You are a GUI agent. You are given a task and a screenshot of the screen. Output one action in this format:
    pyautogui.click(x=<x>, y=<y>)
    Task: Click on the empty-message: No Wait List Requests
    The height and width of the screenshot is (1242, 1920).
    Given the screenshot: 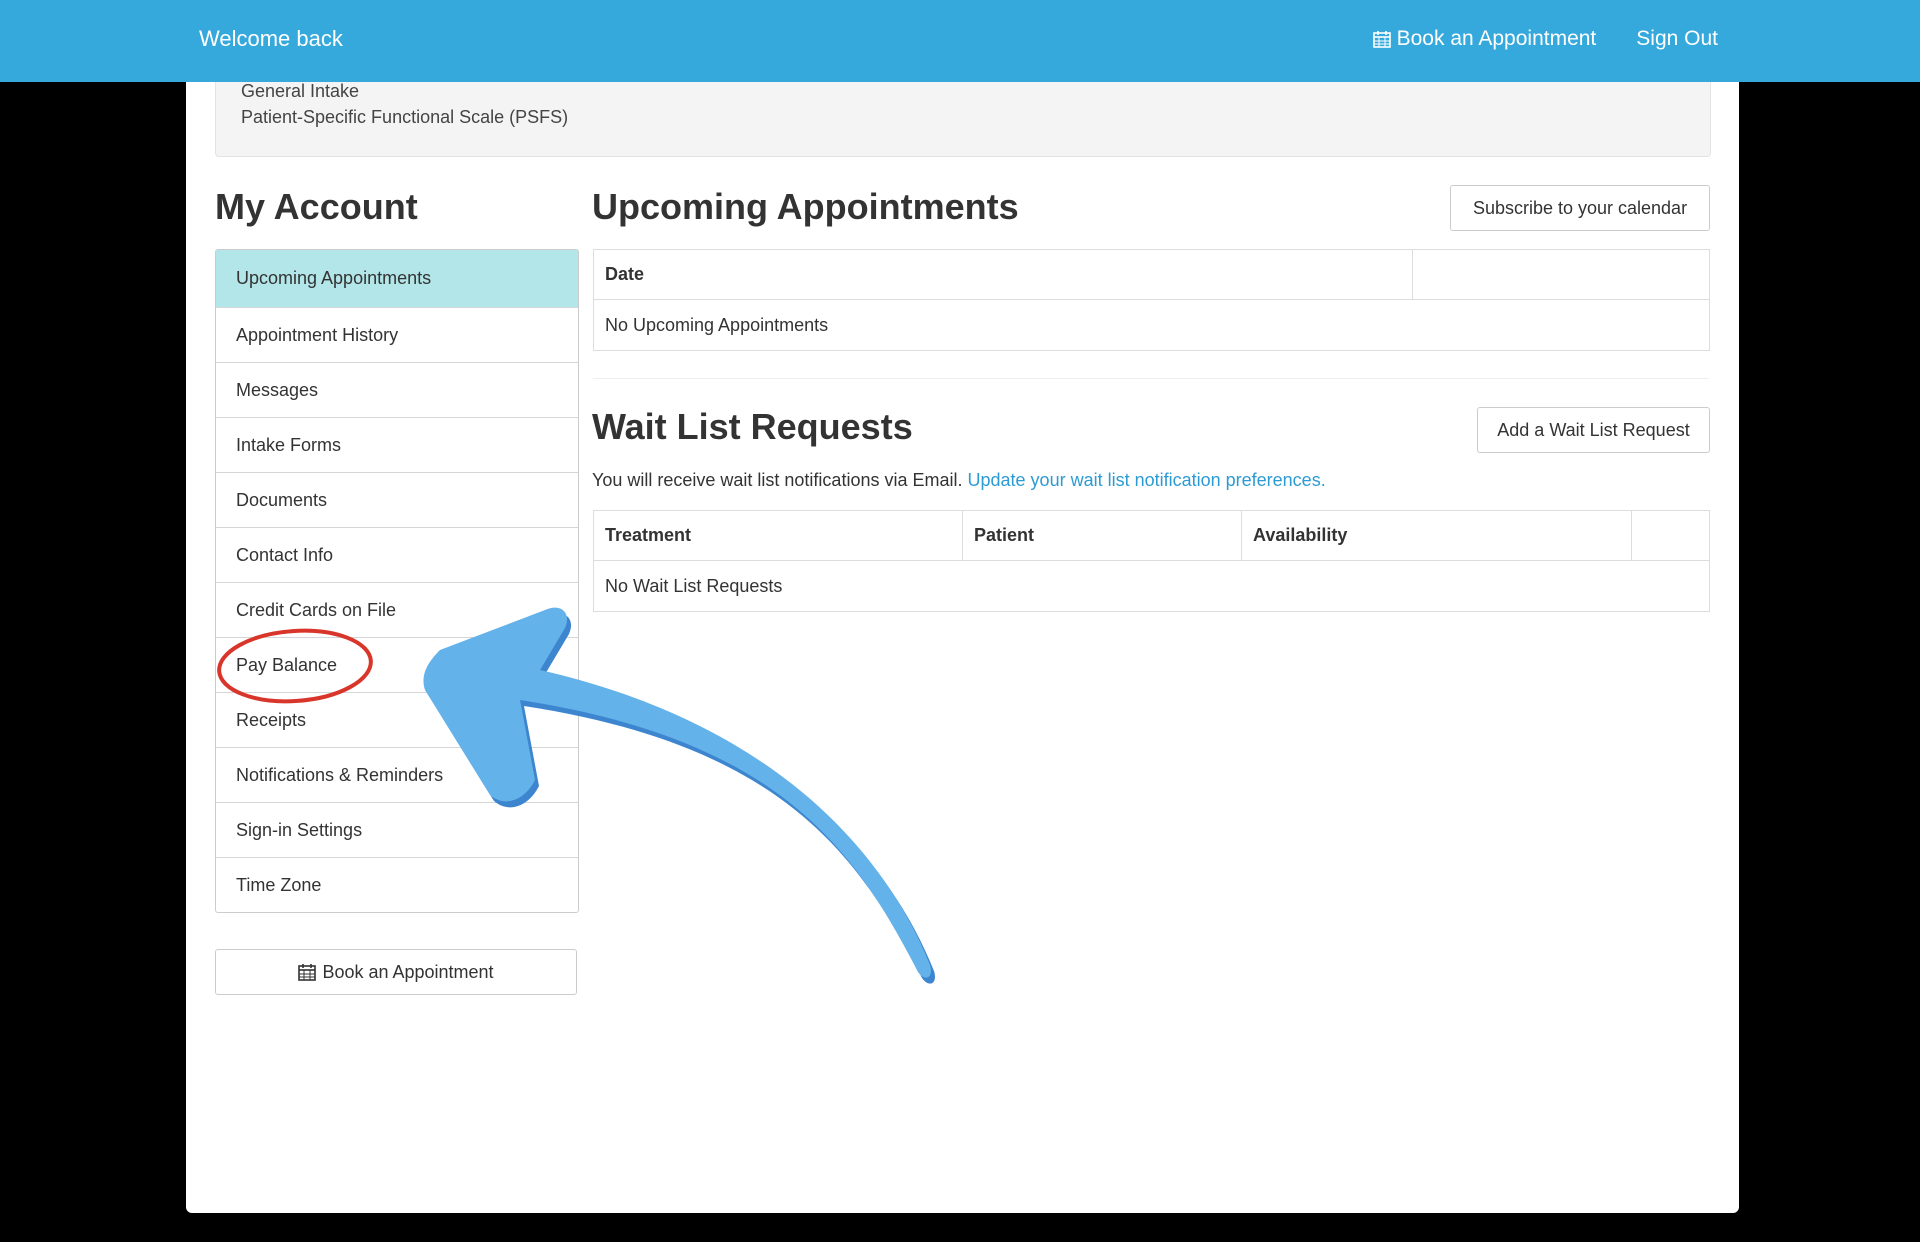 What is the action you would take?
    pyautogui.click(x=1151, y=586)
    